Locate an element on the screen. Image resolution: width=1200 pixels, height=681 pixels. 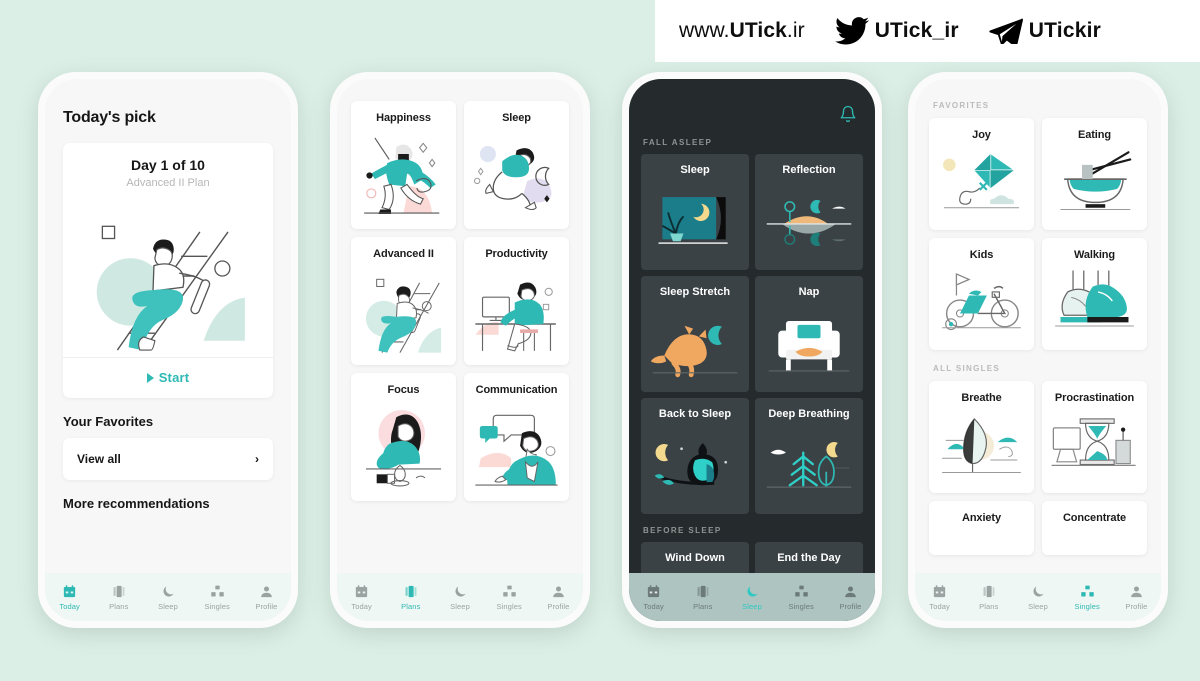
window-moon-plant-illustration is located at coordinates (695, 223).